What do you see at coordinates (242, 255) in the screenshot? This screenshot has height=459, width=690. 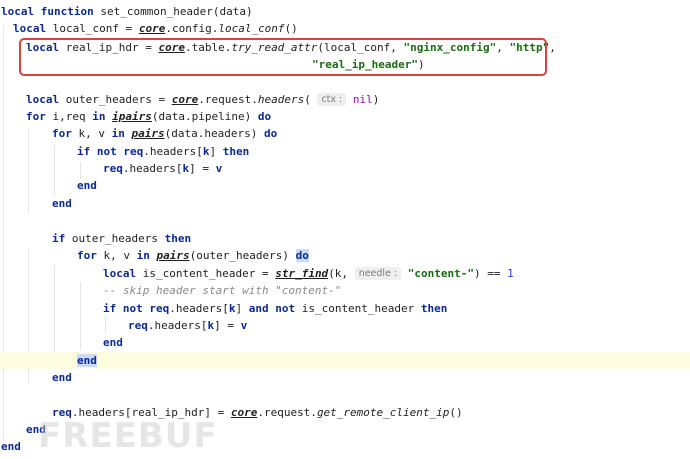 I see `code-text: (outer_headers)` at bounding box center [242, 255].